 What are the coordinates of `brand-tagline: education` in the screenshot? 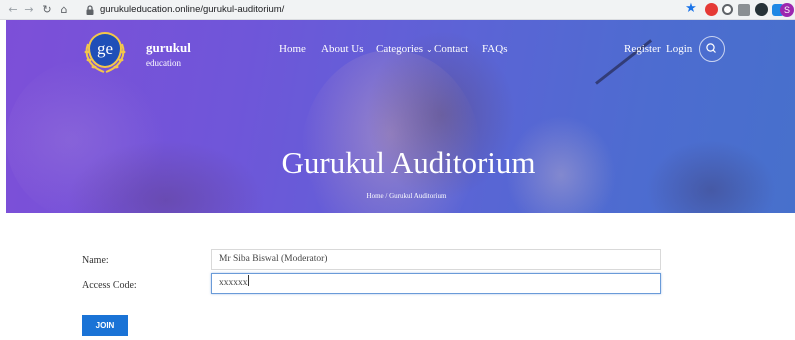 It's located at (163, 63).